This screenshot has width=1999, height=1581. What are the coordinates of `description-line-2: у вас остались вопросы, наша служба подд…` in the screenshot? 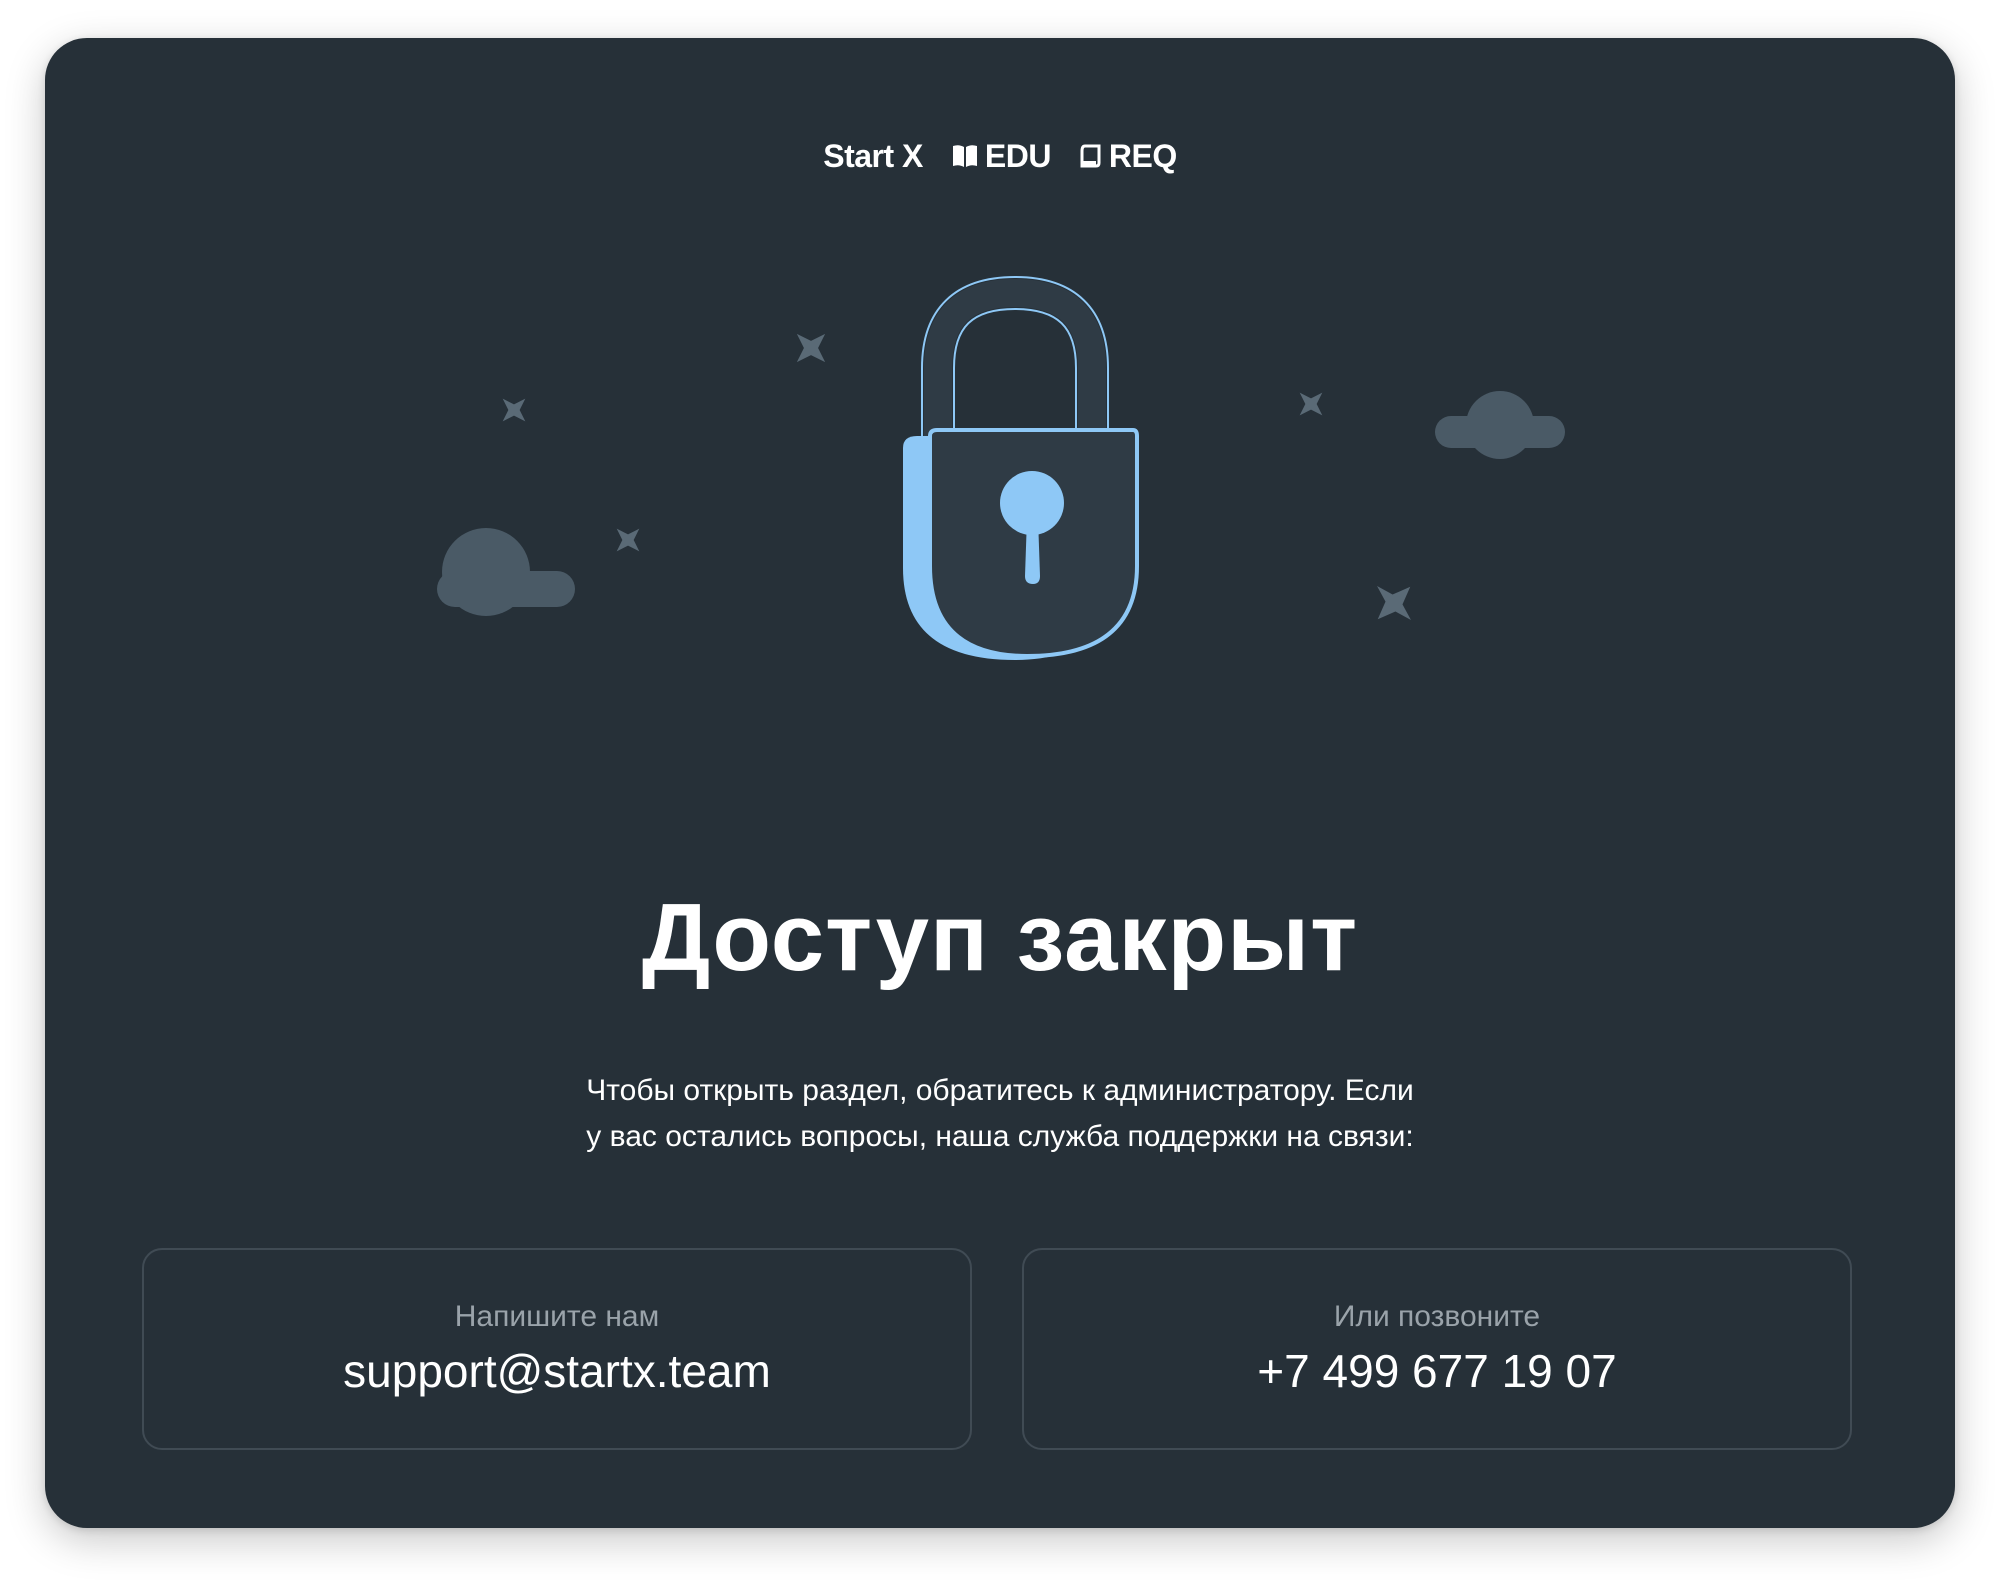 It's located at (1000, 1136).